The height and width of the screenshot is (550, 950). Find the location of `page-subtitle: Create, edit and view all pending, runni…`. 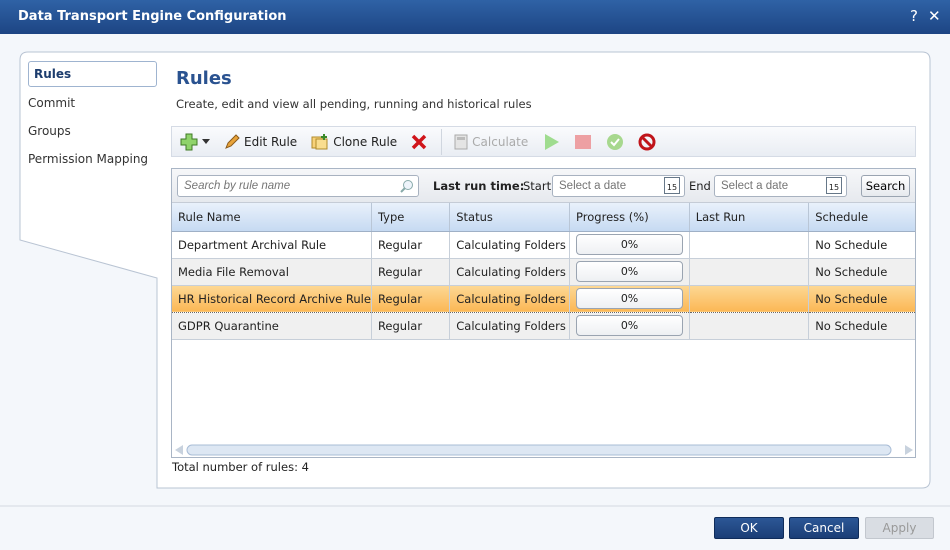

page-subtitle: Create, edit and view all pending, runni… is located at coordinates (354, 104).